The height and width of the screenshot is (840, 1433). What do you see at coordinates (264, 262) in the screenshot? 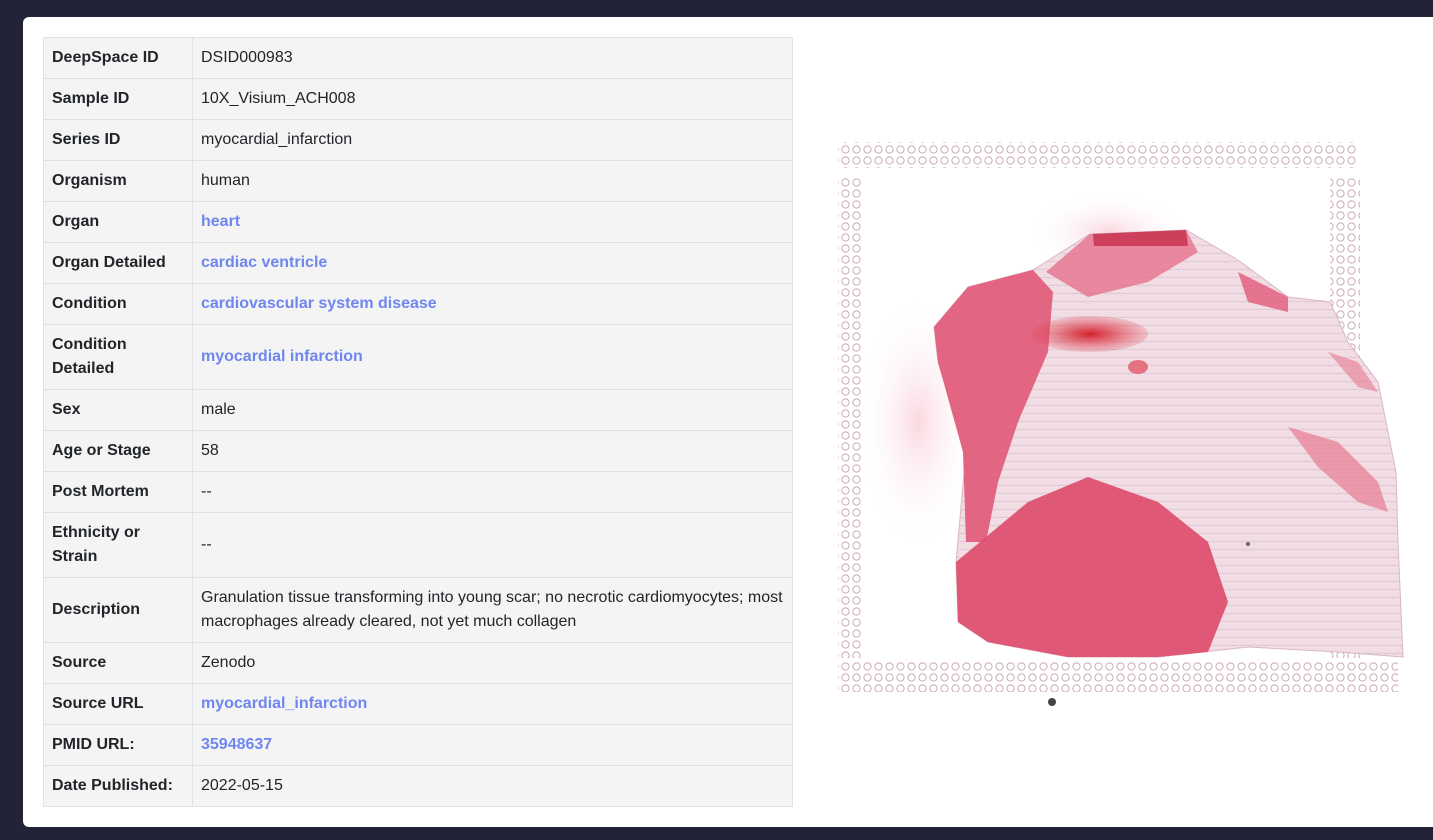
I see `organ-detailed-link: cardiac ventricle` at bounding box center [264, 262].